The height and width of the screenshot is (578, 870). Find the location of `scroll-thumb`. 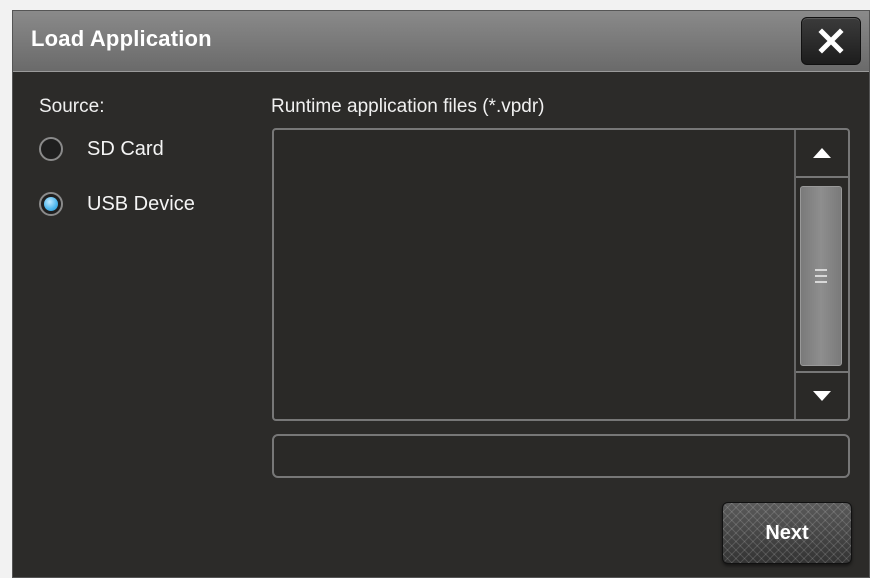

scroll-thumb is located at coordinates (821, 276).